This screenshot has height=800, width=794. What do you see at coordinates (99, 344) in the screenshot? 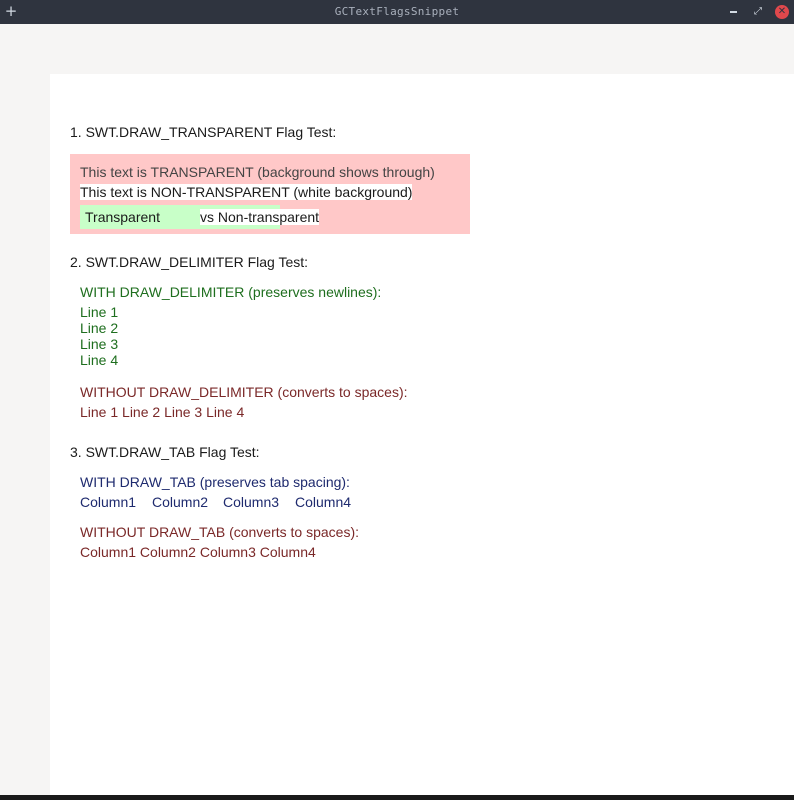
I see `delimiter-line: Line 3` at bounding box center [99, 344].